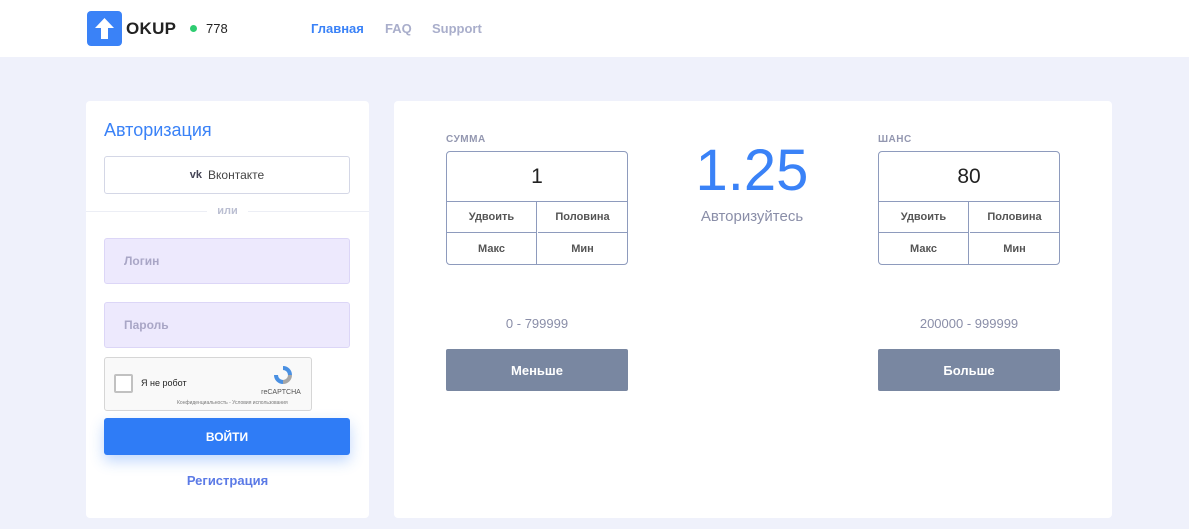 Image resolution: width=1189 pixels, height=529 pixels. What do you see at coordinates (123, 383) in the screenshot?
I see `recaptcha-checkbox` at bounding box center [123, 383].